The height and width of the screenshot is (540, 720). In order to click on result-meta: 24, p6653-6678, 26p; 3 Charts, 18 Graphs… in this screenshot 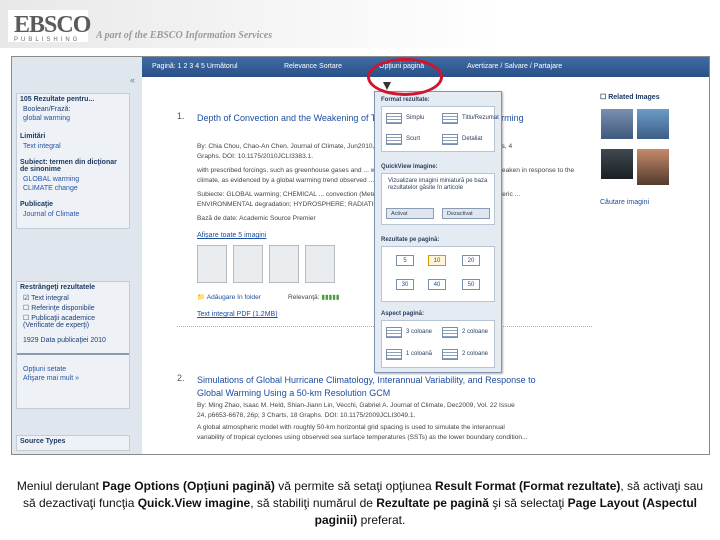, I will do `click(306, 415)`.